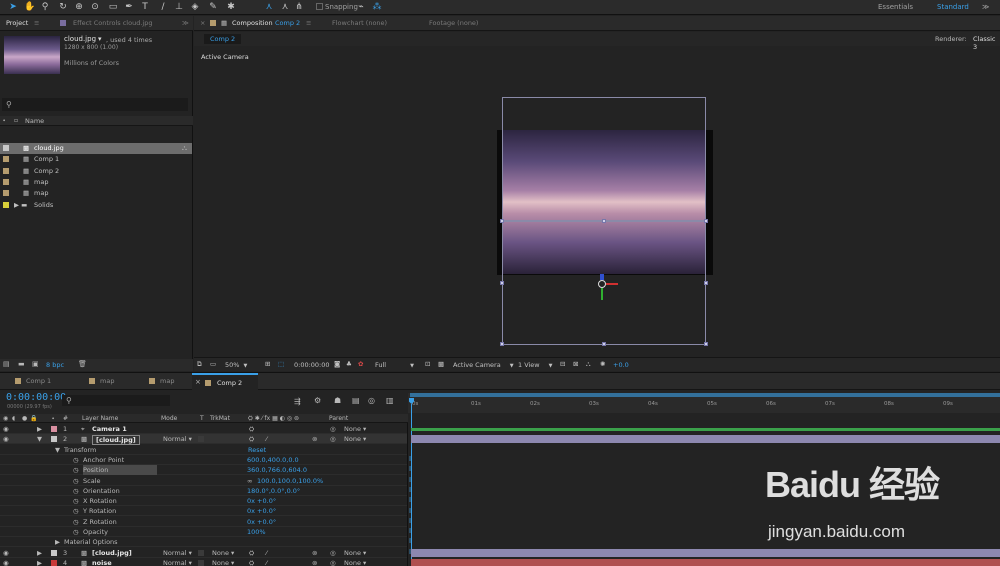 This screenshot has height=566, width=1000. What do you see at coordinates (95, 7) in the screenshot?
I see `pan-behind-tool-icon: ⊙` at bounding box center [95, 7].